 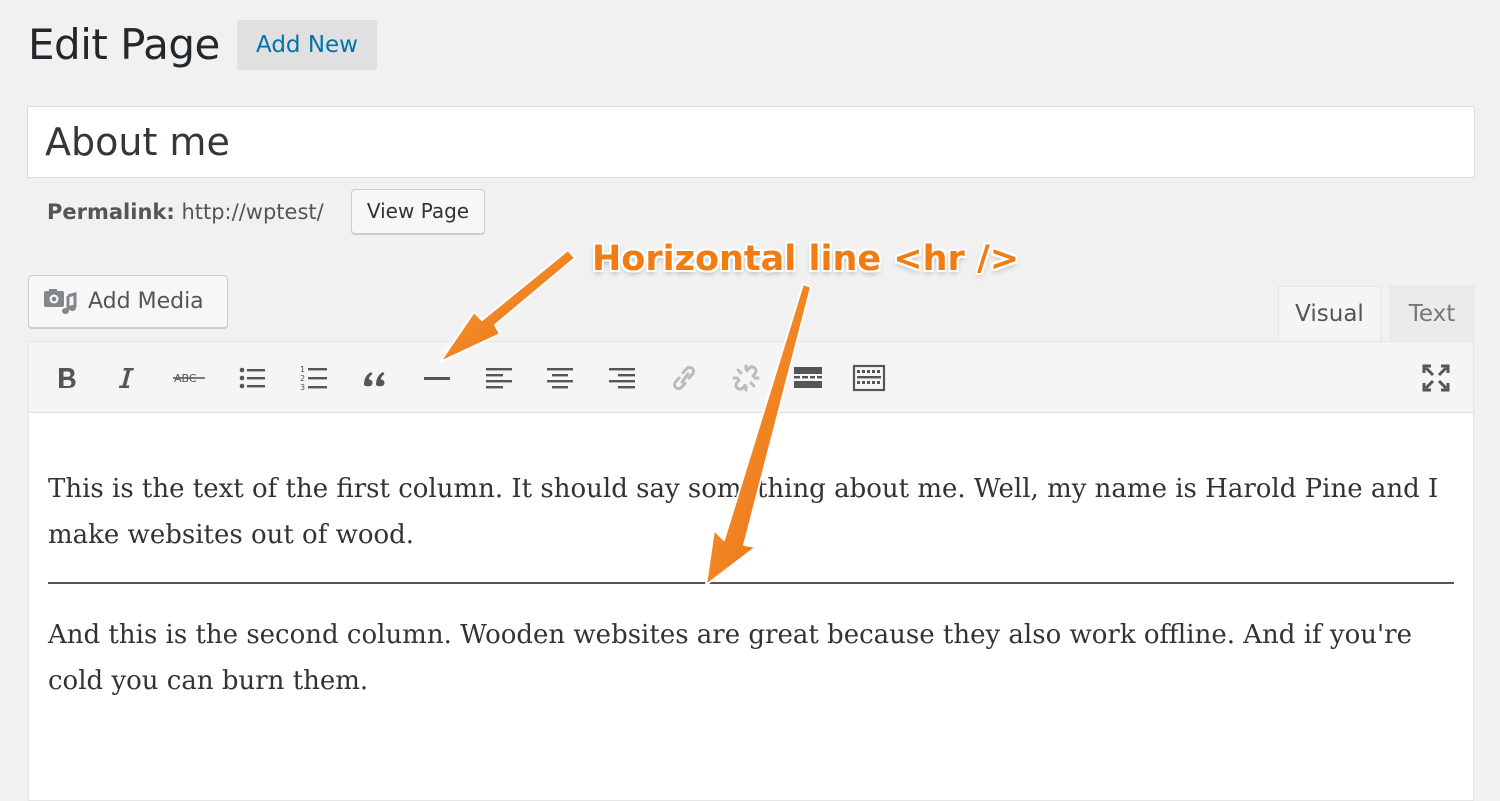 I want to click on numbered-list-icon: 123, so click(x=313, y=378).